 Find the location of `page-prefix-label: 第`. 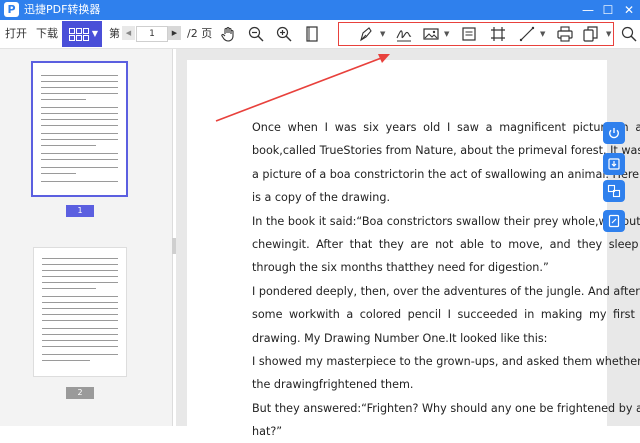

page-prefix-label: 第 is located at coordinates (114, 33).